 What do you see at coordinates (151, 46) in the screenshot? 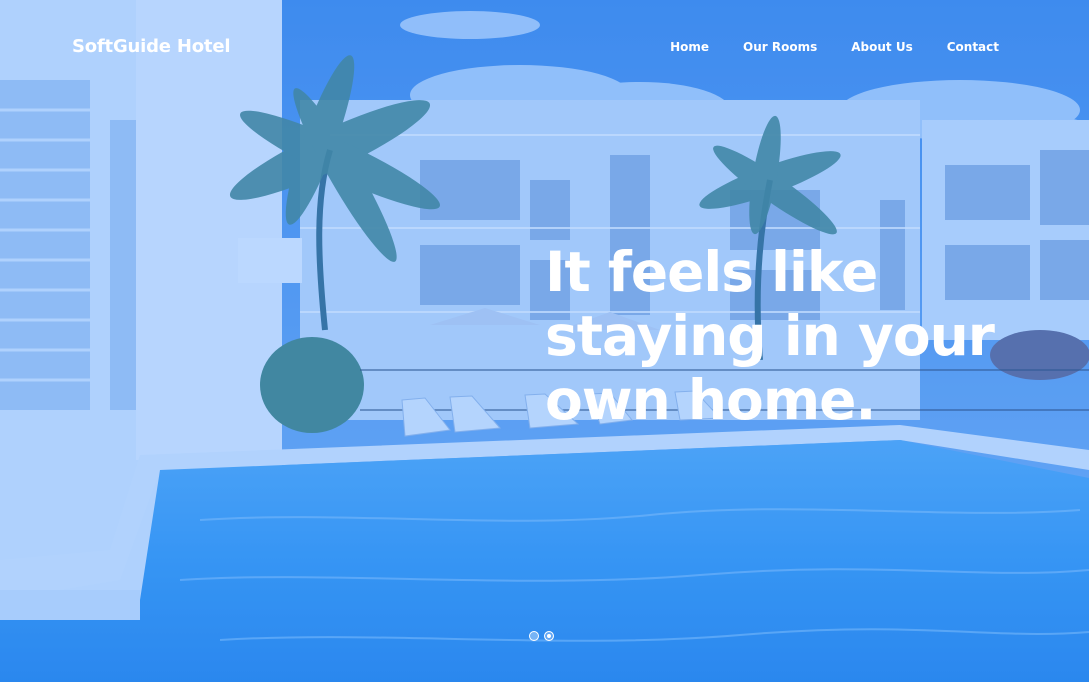
I see `brand-logo: SoftGuide Hotel` at bounding box center [151, 46].